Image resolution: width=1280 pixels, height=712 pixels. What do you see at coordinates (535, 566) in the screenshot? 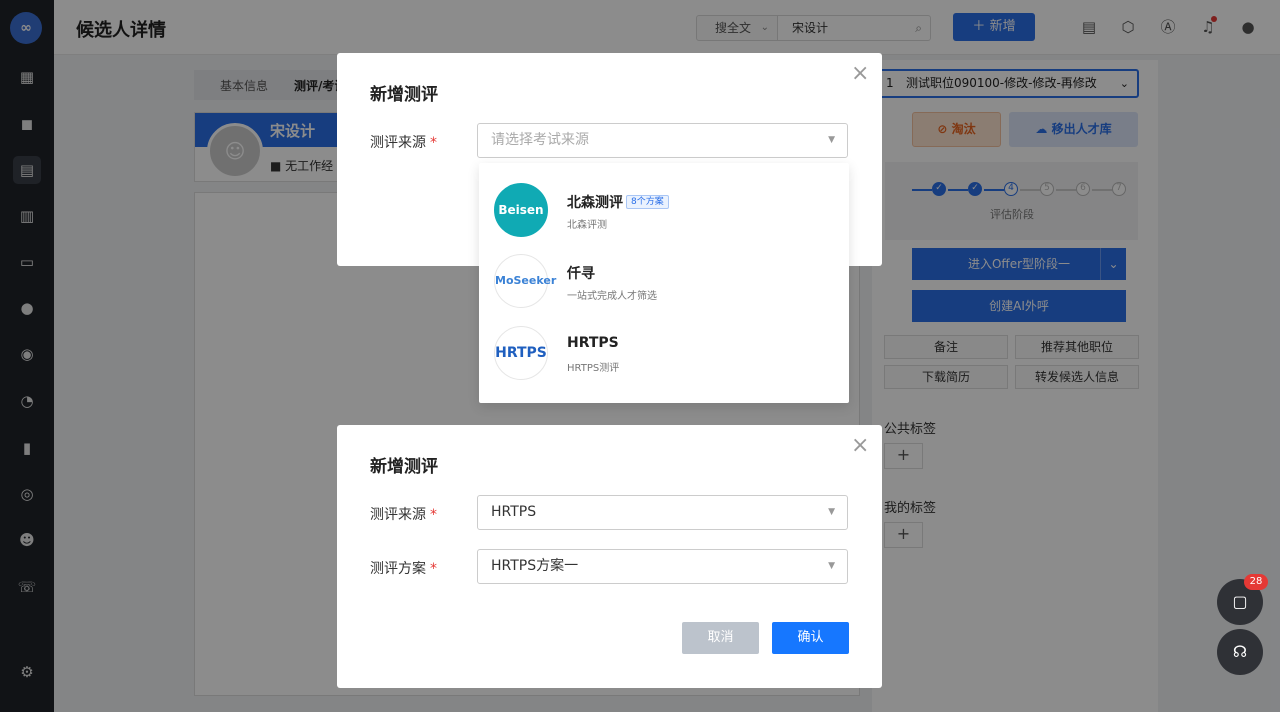
I see `plan-value: HRTPS方案一` at bounding box center [535, 566].